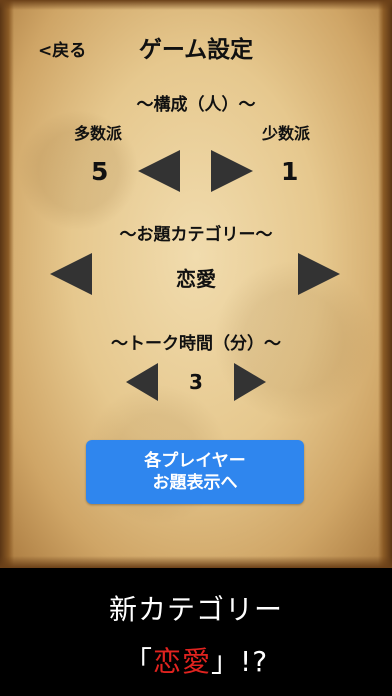  Describe the element at coordinates (196, 562) in the screenshot. I see `torn-edge-bottom` at that location.